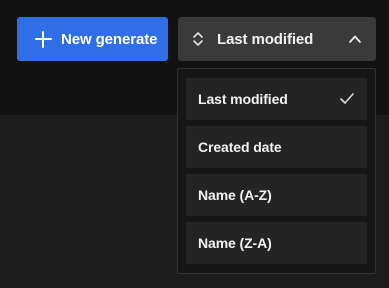  What do you see at coordinates (235, 195) in the screenshot?
I see `sort-option-label: Name (A-Z)` at bounding box center [235, 195].